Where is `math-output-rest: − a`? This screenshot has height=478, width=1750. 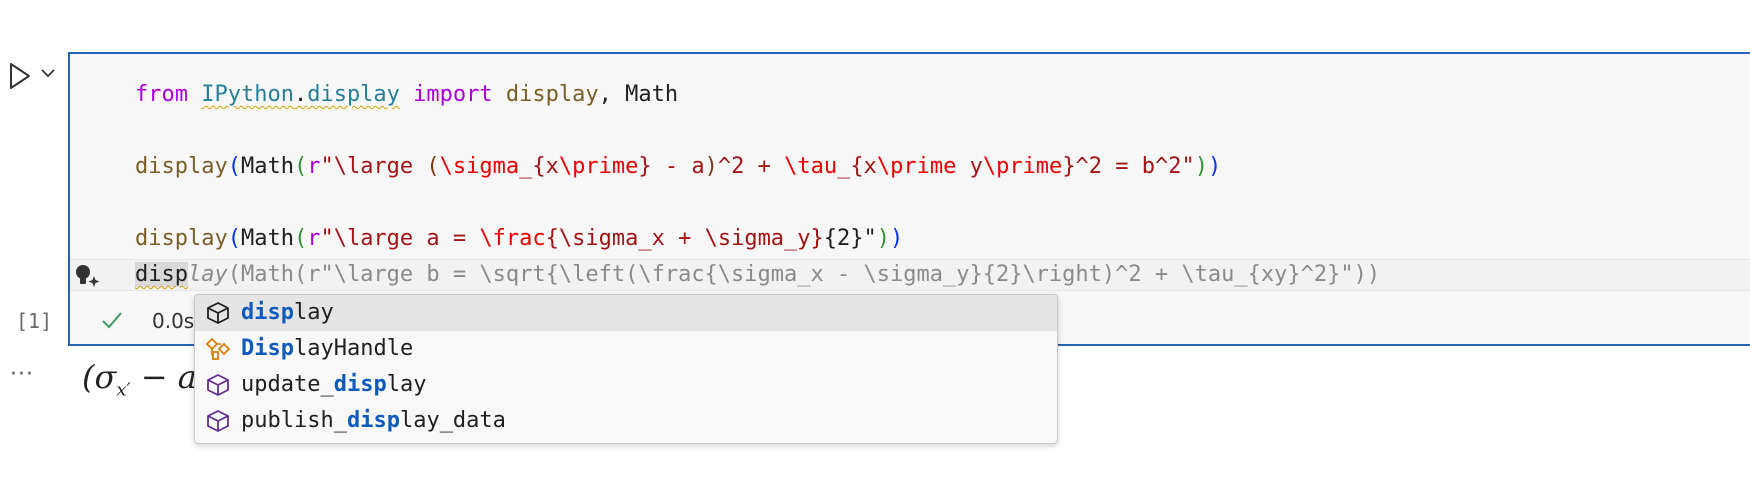 math-output-rest: − a is located at coordinates (163, 377).